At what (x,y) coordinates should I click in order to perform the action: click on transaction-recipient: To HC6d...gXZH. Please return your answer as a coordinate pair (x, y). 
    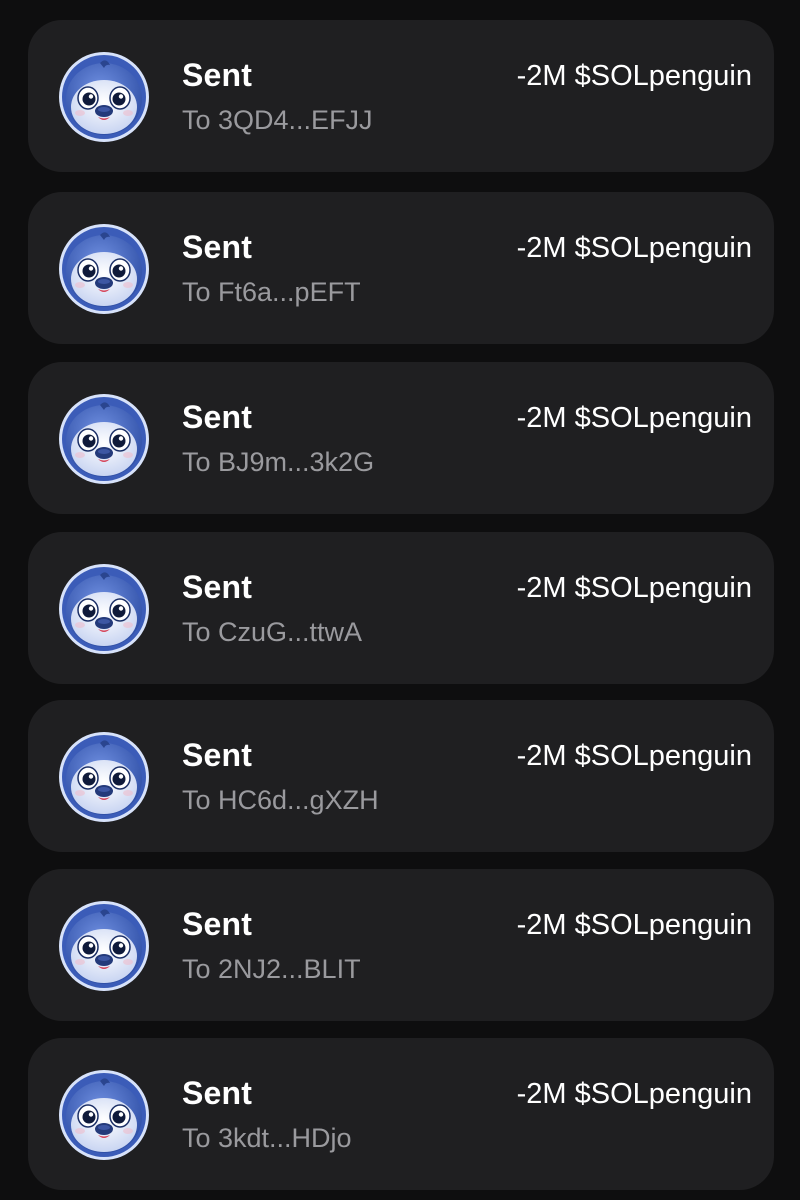
    Looking at the image, I should click on (280, 800).